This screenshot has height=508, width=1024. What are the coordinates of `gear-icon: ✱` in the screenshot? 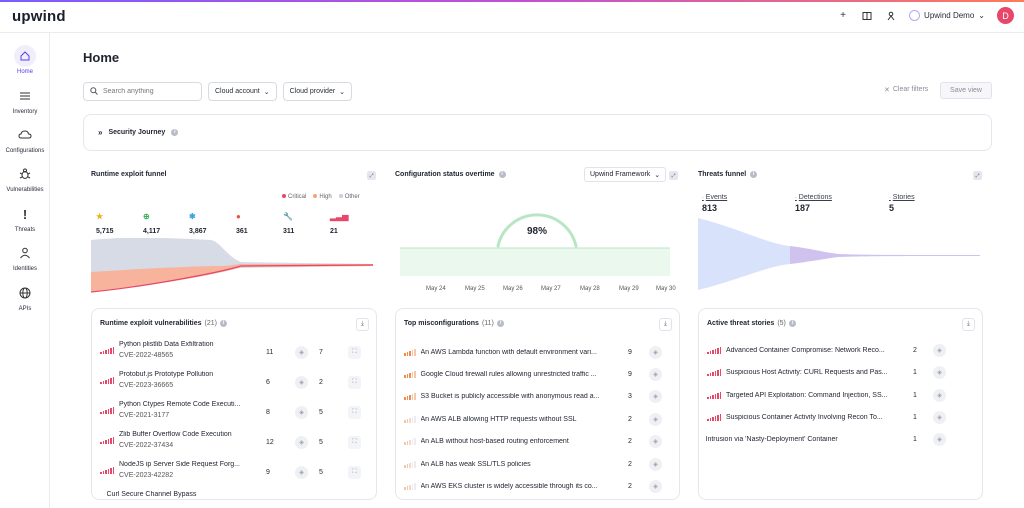 It's located at (192, 216).